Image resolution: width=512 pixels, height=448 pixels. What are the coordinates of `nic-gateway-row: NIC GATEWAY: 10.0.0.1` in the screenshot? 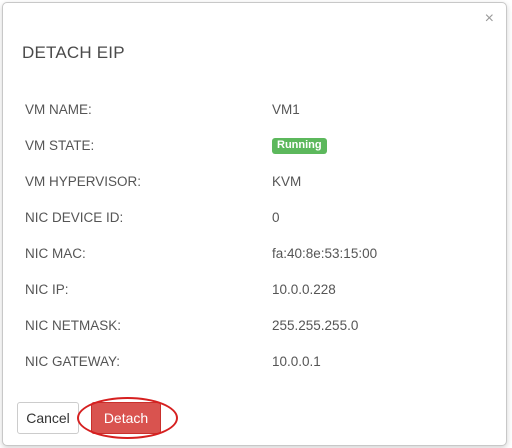 It's located at (254, 362).